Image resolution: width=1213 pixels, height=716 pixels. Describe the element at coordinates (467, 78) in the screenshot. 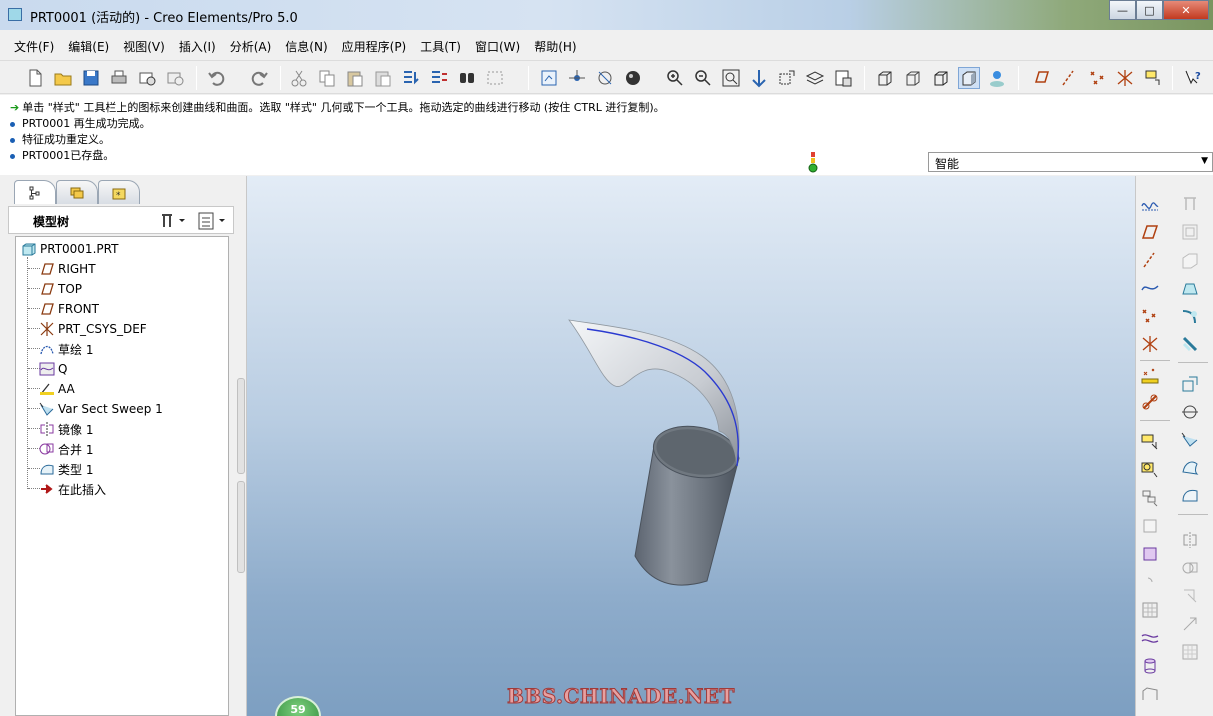

I see `find-icon` at that location.